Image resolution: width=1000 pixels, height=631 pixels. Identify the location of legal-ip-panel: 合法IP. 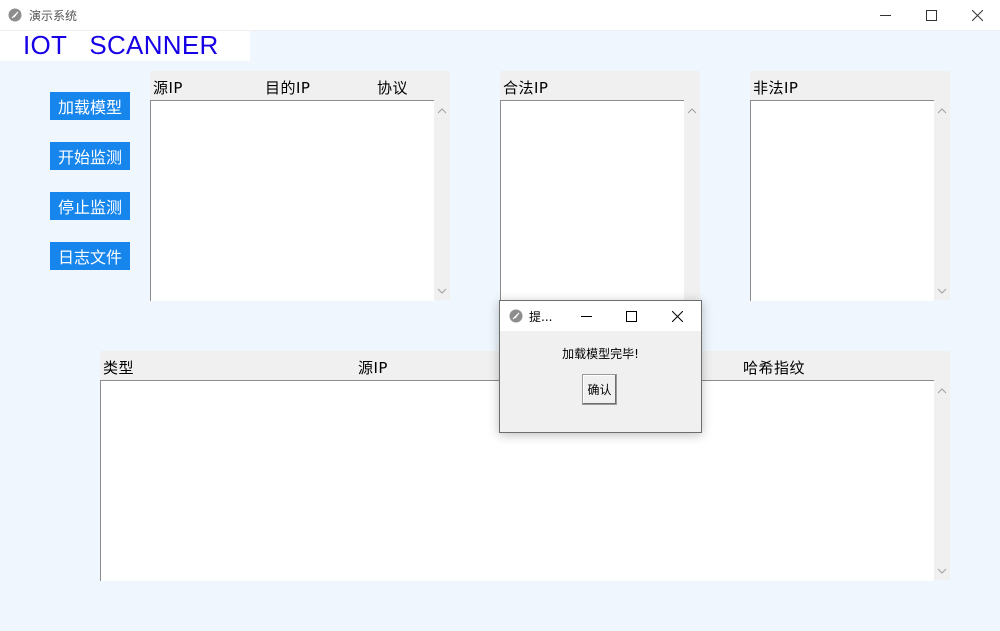
(600, 186).